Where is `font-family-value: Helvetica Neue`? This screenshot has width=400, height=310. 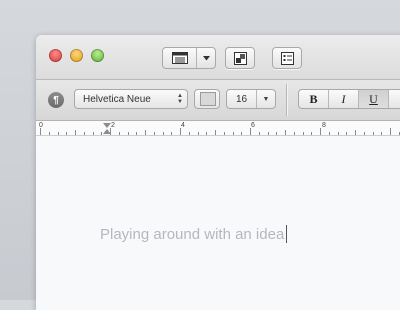 font-family-value: Helvetica Neue is located at coordinates (117, 99).